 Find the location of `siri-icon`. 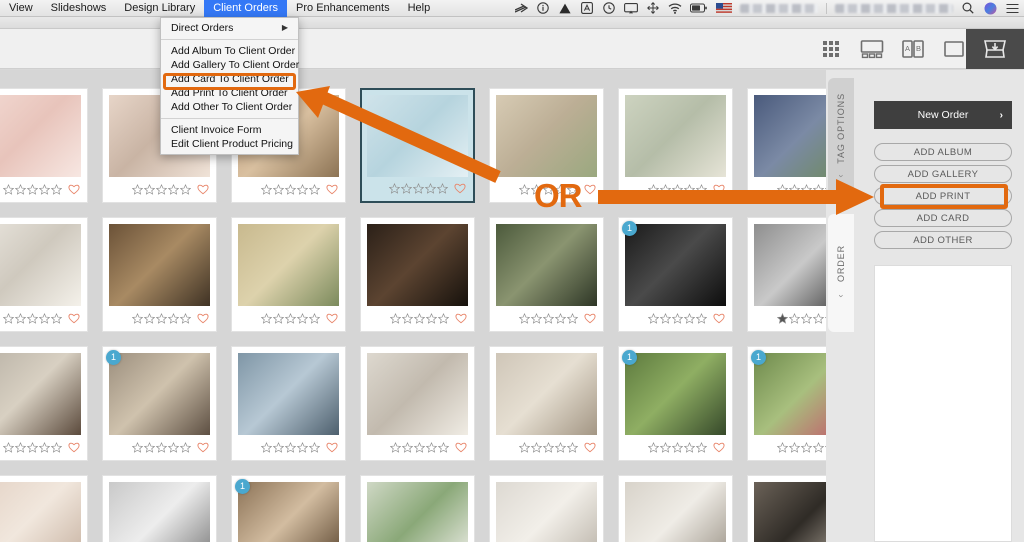

siri-icon is located at coordinates (990, 8).